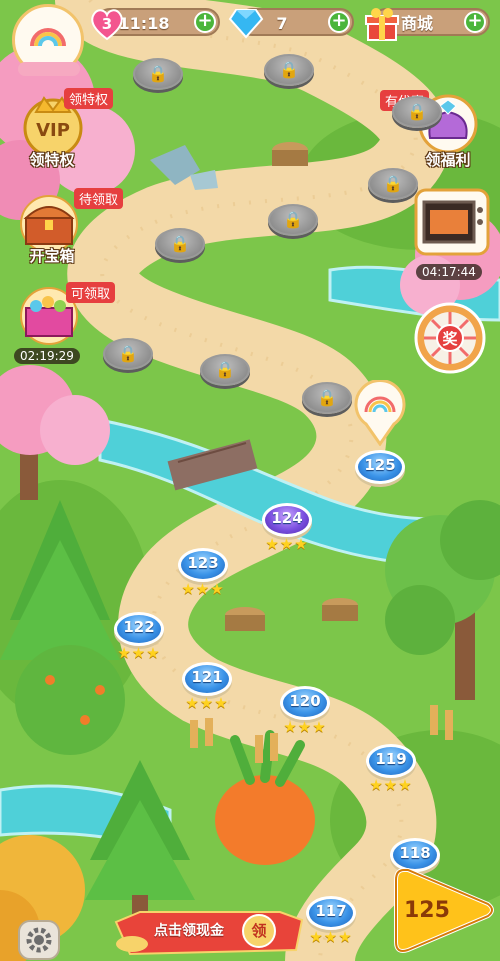  I want to click on vip-tag: 领特权, so click(89, 98).